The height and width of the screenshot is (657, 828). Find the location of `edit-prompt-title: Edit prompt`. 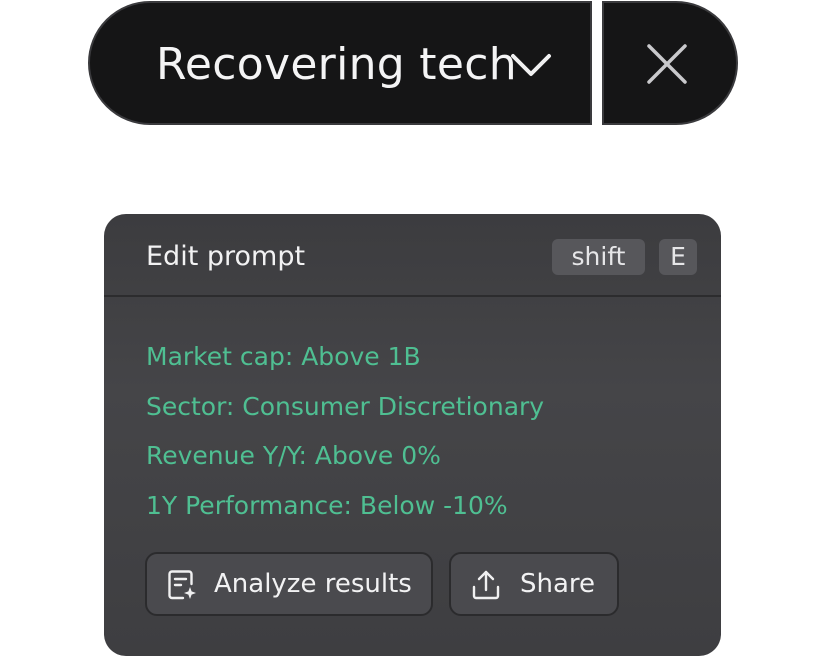

edit-prompt-title: Edit prompt is located at coordinates (226, 256).